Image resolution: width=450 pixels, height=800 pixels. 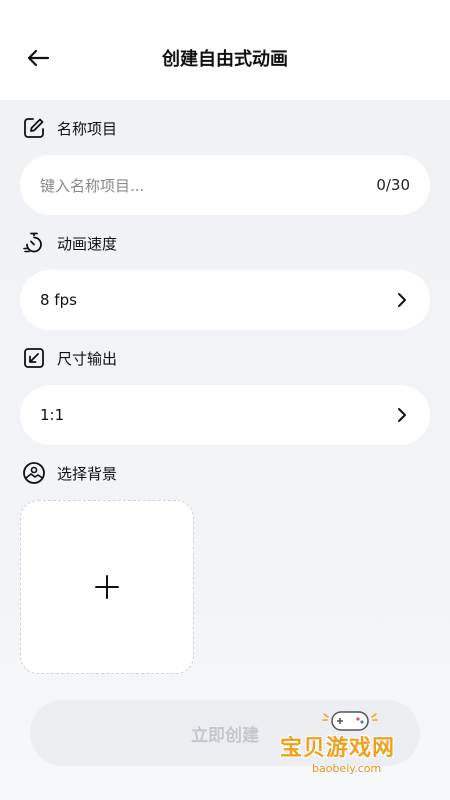 I want to click on image-icon, so click(x=34, y=473).